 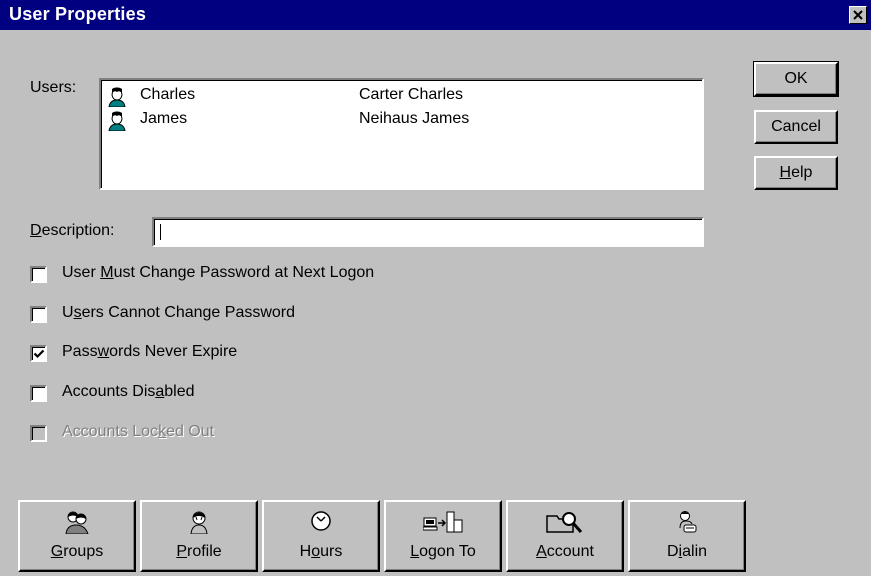 What do you see at coordinates (280, 394) in the screenshot?
I see `account-disabled-checkbox: Accounts Disabled` at bounding box center [280, 394].